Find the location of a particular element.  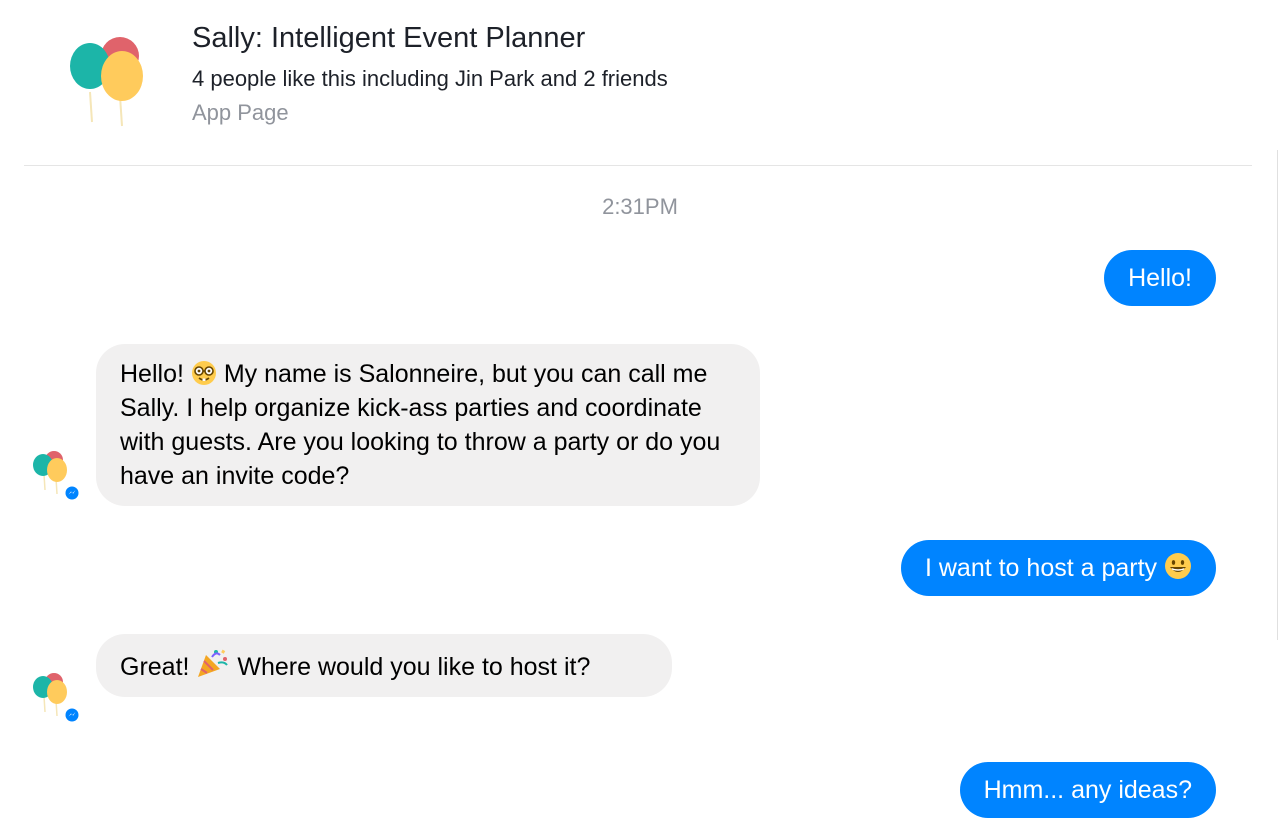

scrollbar is located at coordinates (1277, 395).